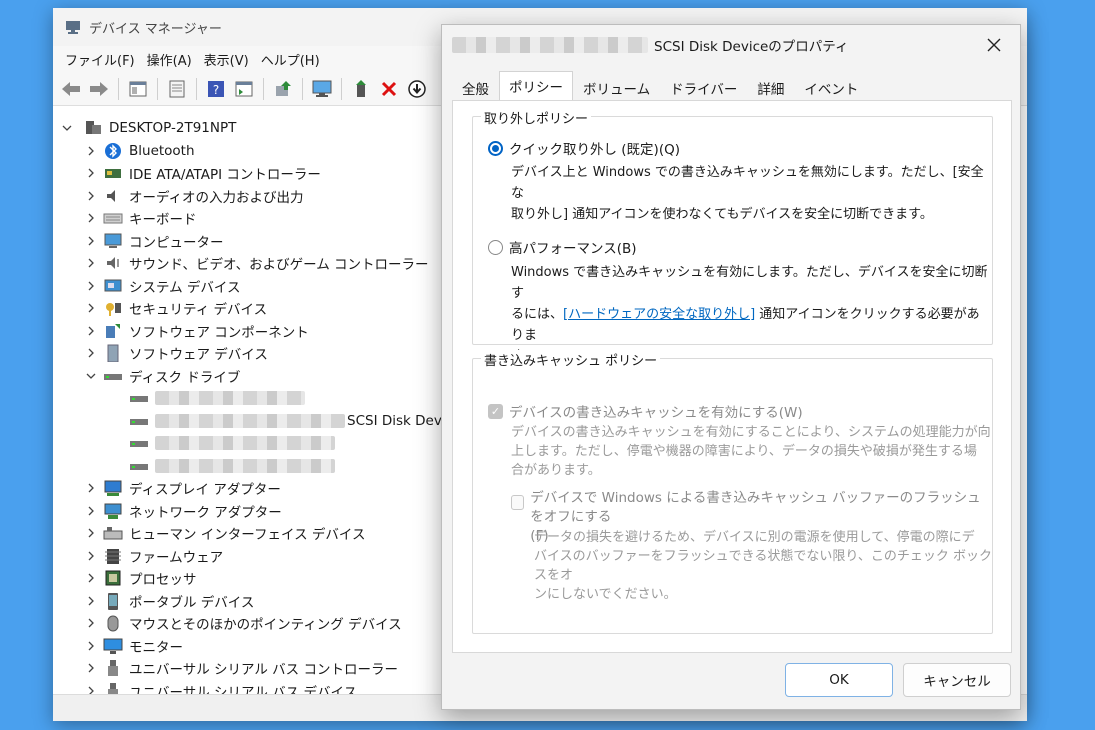  What do you see at coordinates (162, 376) in the screenshot?
I see `tree-category-item: ディスク ドライブ` at bounding box center [162, 376].